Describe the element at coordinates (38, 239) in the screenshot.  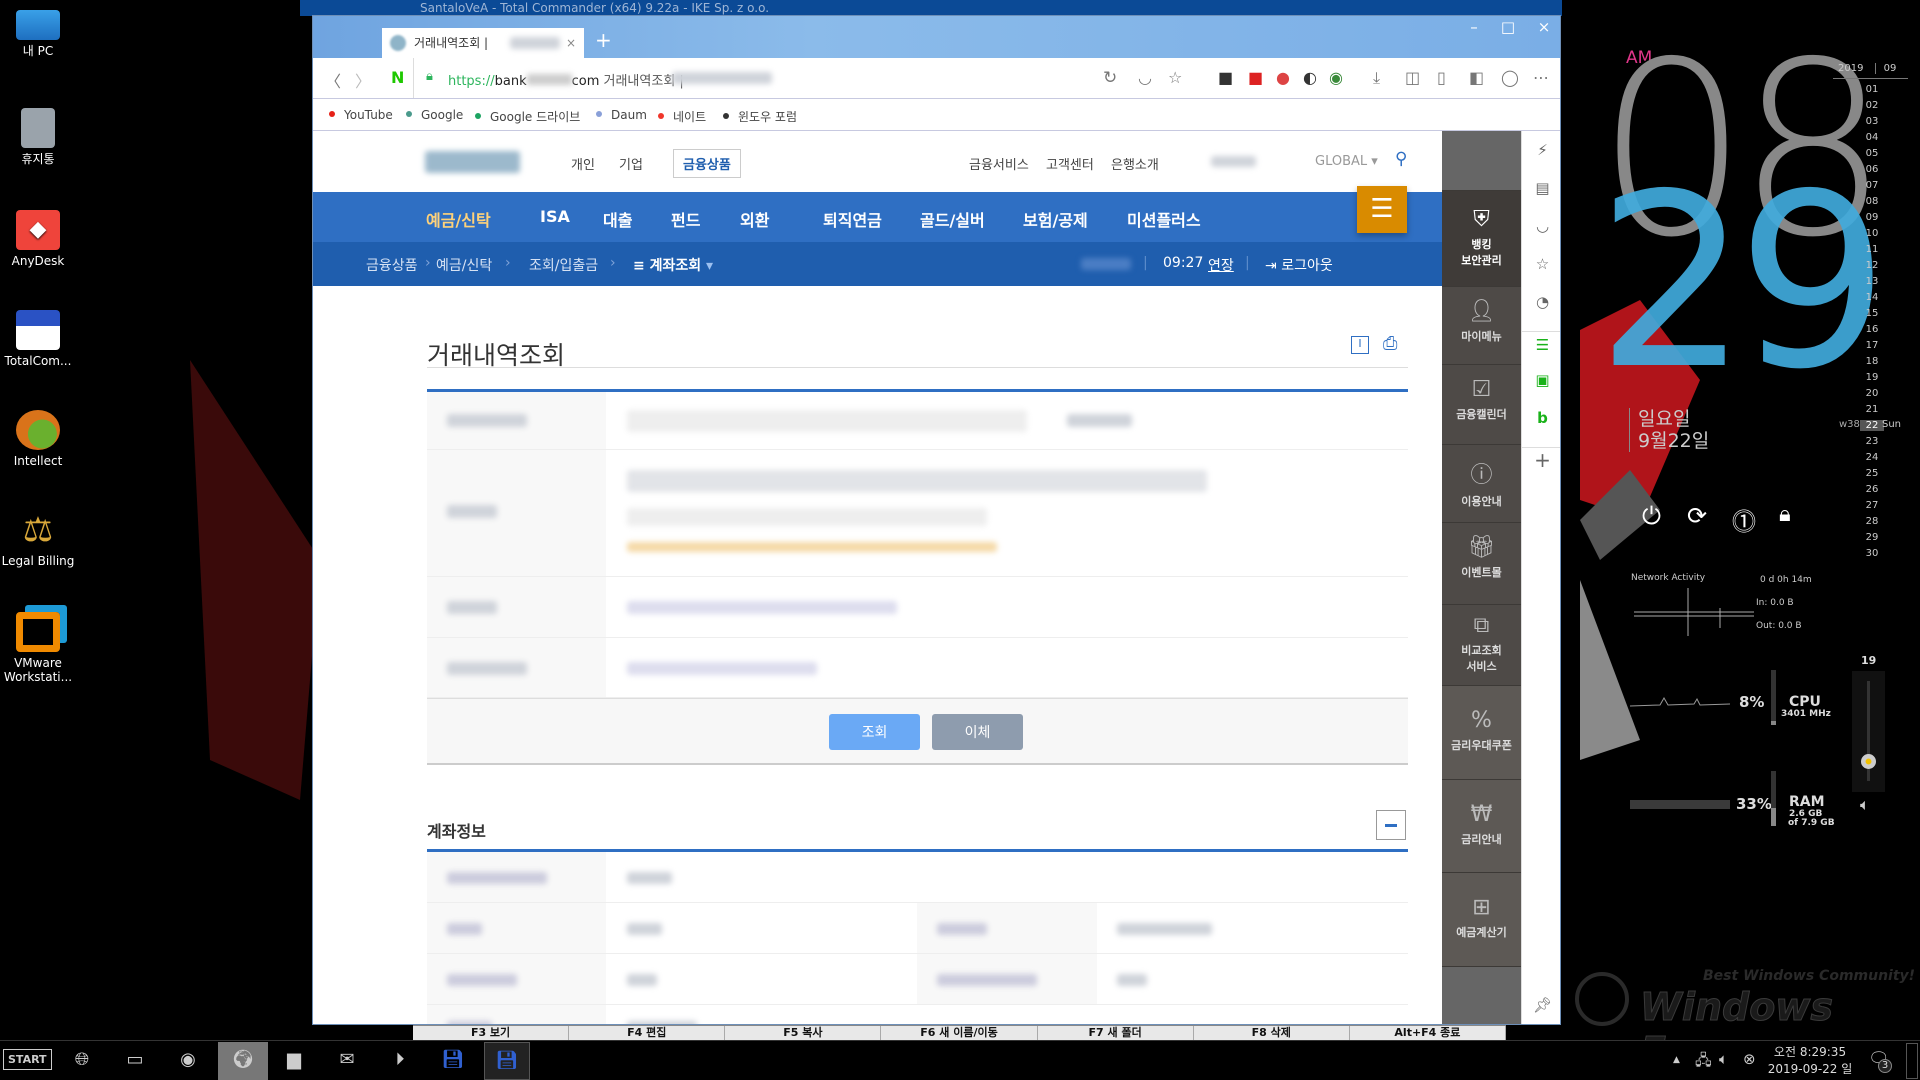
I see `desktop-icon-anydesk: ◆ AnyDesk` at that location.